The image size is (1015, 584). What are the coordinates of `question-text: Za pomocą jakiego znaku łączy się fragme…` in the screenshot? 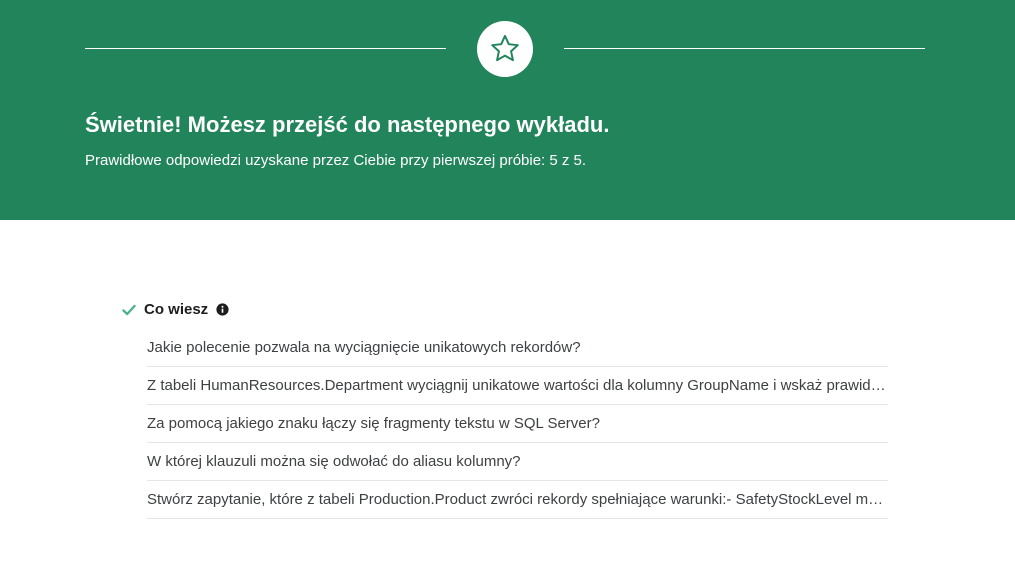 It's located at (517, 423).